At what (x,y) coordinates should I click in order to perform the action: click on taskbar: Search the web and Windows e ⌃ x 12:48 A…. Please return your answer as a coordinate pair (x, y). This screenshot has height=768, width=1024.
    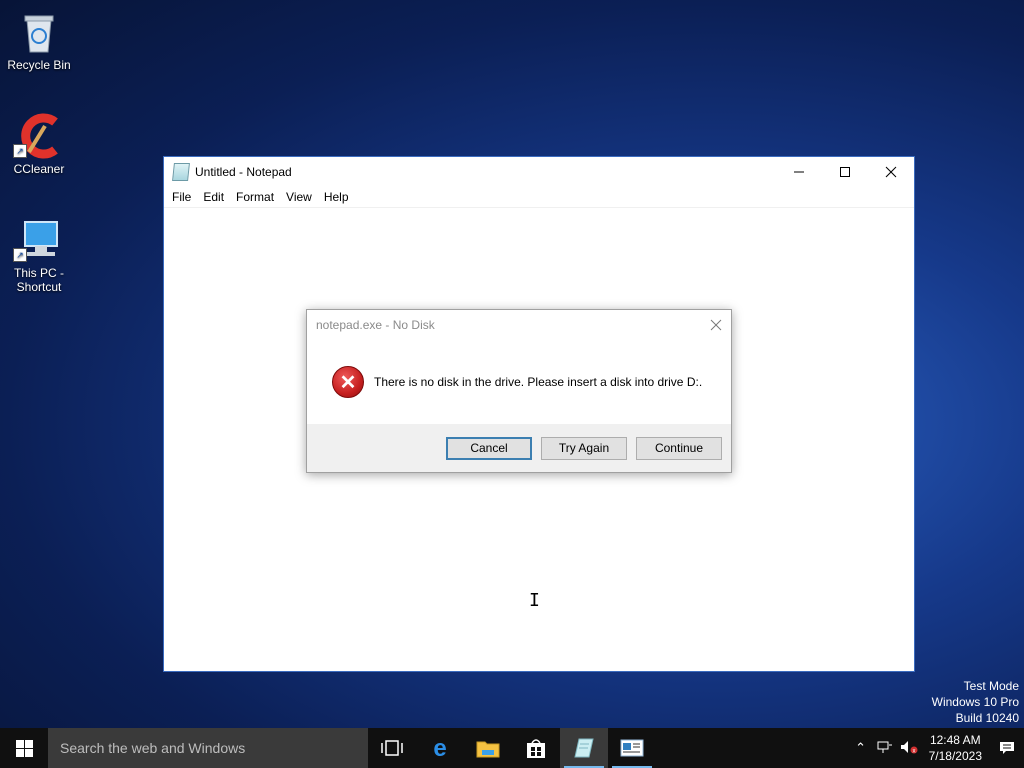
    Looking at the image, I should click on (512, 748).